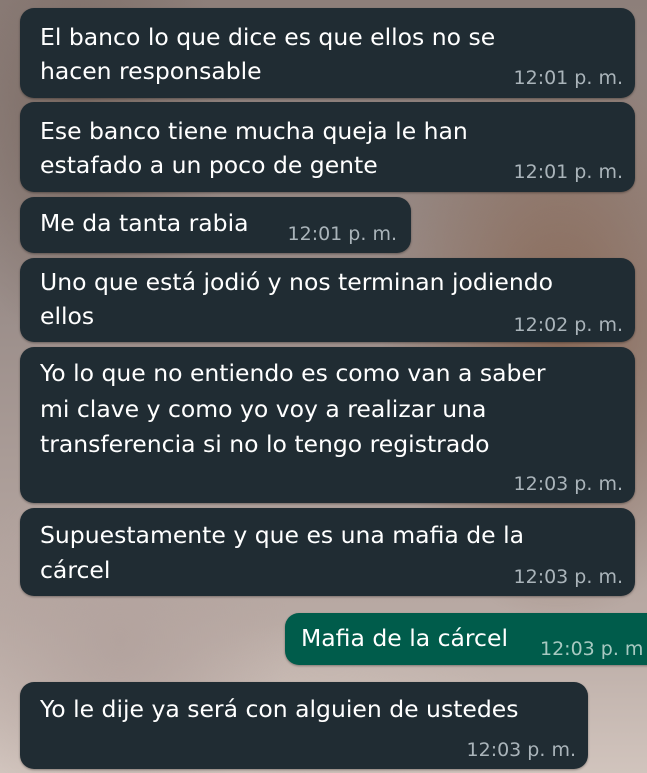 The width and height of the screenshot is (647, 773). Describe the element at coordinates (254, 131) in the screenshot. I see `message-text-line: Ese banco tiene mucha queja le han` at that location.